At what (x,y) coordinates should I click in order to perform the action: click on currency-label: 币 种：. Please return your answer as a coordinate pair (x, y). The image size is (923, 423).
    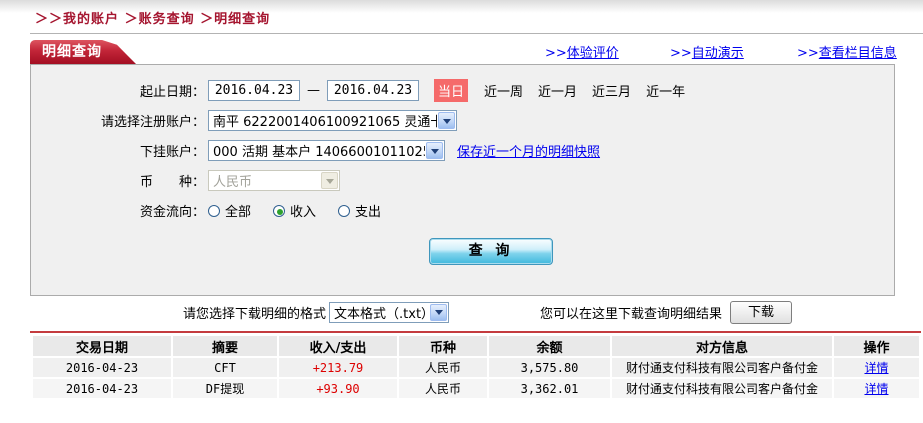
    Looking at the image, I should click on (172, 182).